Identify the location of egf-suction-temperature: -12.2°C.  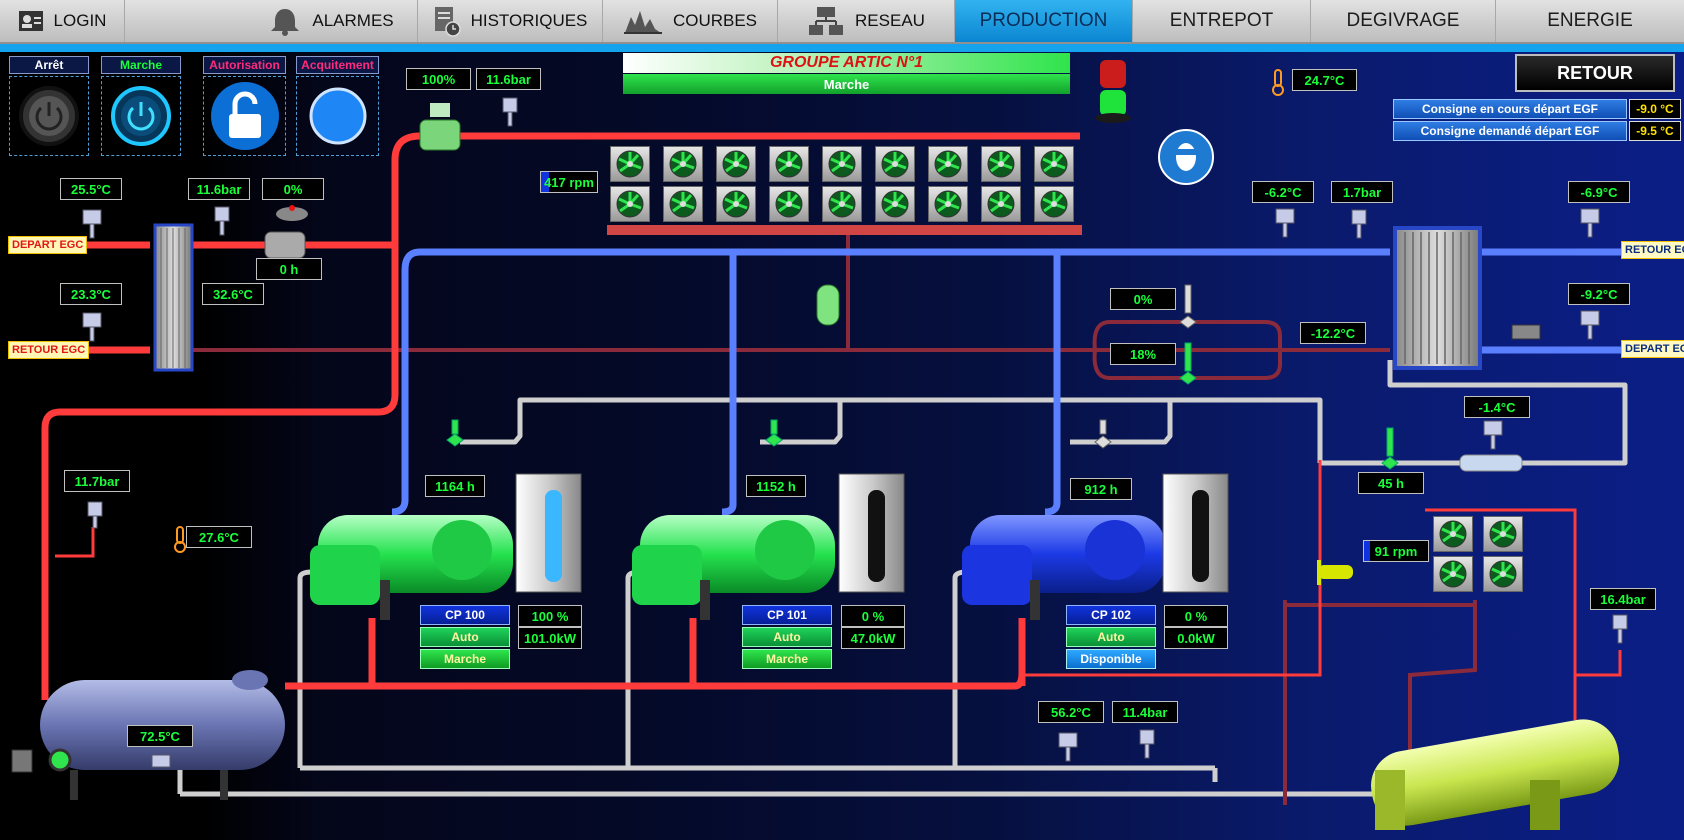
(1333, 333).